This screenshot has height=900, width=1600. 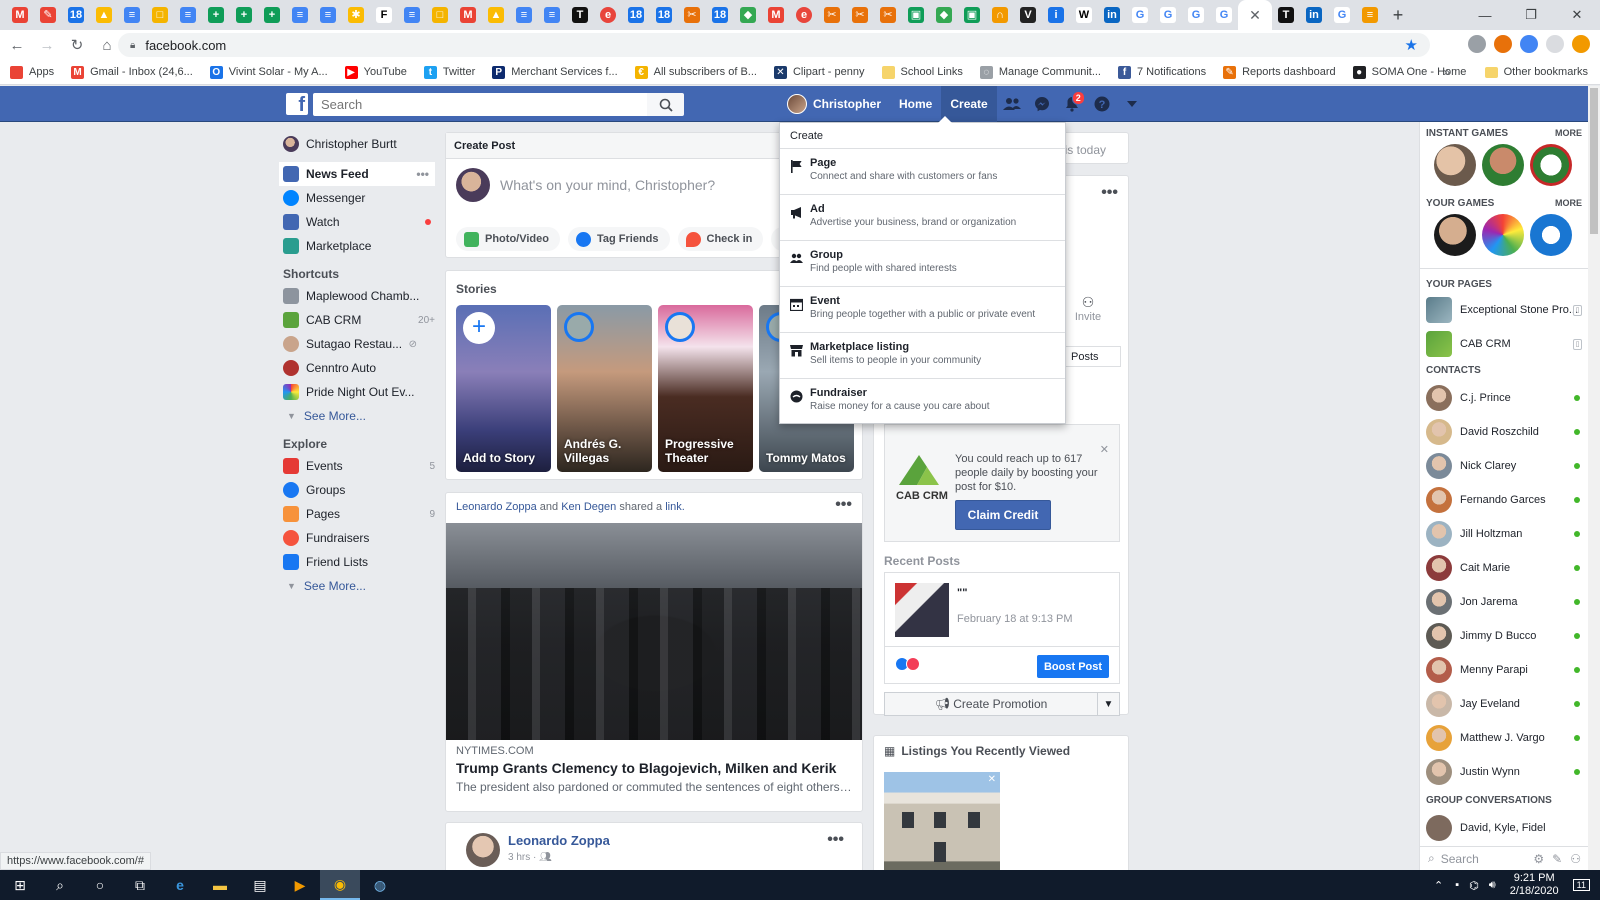 I want to click on tab-facebook-active: ✕, so click(x=1255, y=15).